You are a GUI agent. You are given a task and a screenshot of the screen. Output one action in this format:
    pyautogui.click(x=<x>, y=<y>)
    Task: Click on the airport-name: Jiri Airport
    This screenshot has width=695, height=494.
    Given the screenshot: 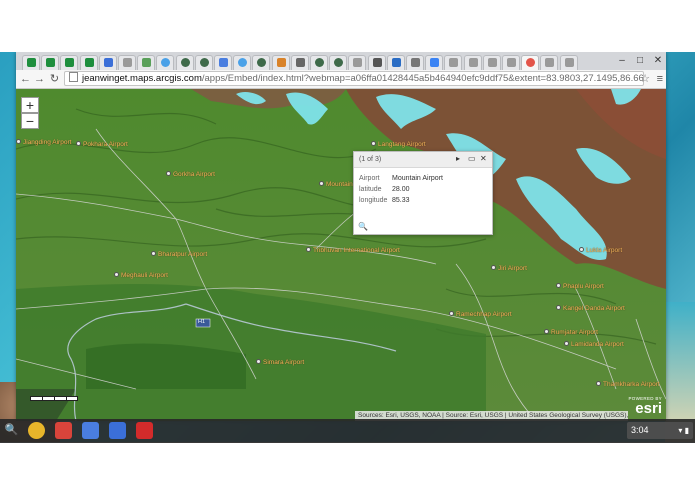 What is the action you would take?
    pyautogui.click(x=512, y=268)
    